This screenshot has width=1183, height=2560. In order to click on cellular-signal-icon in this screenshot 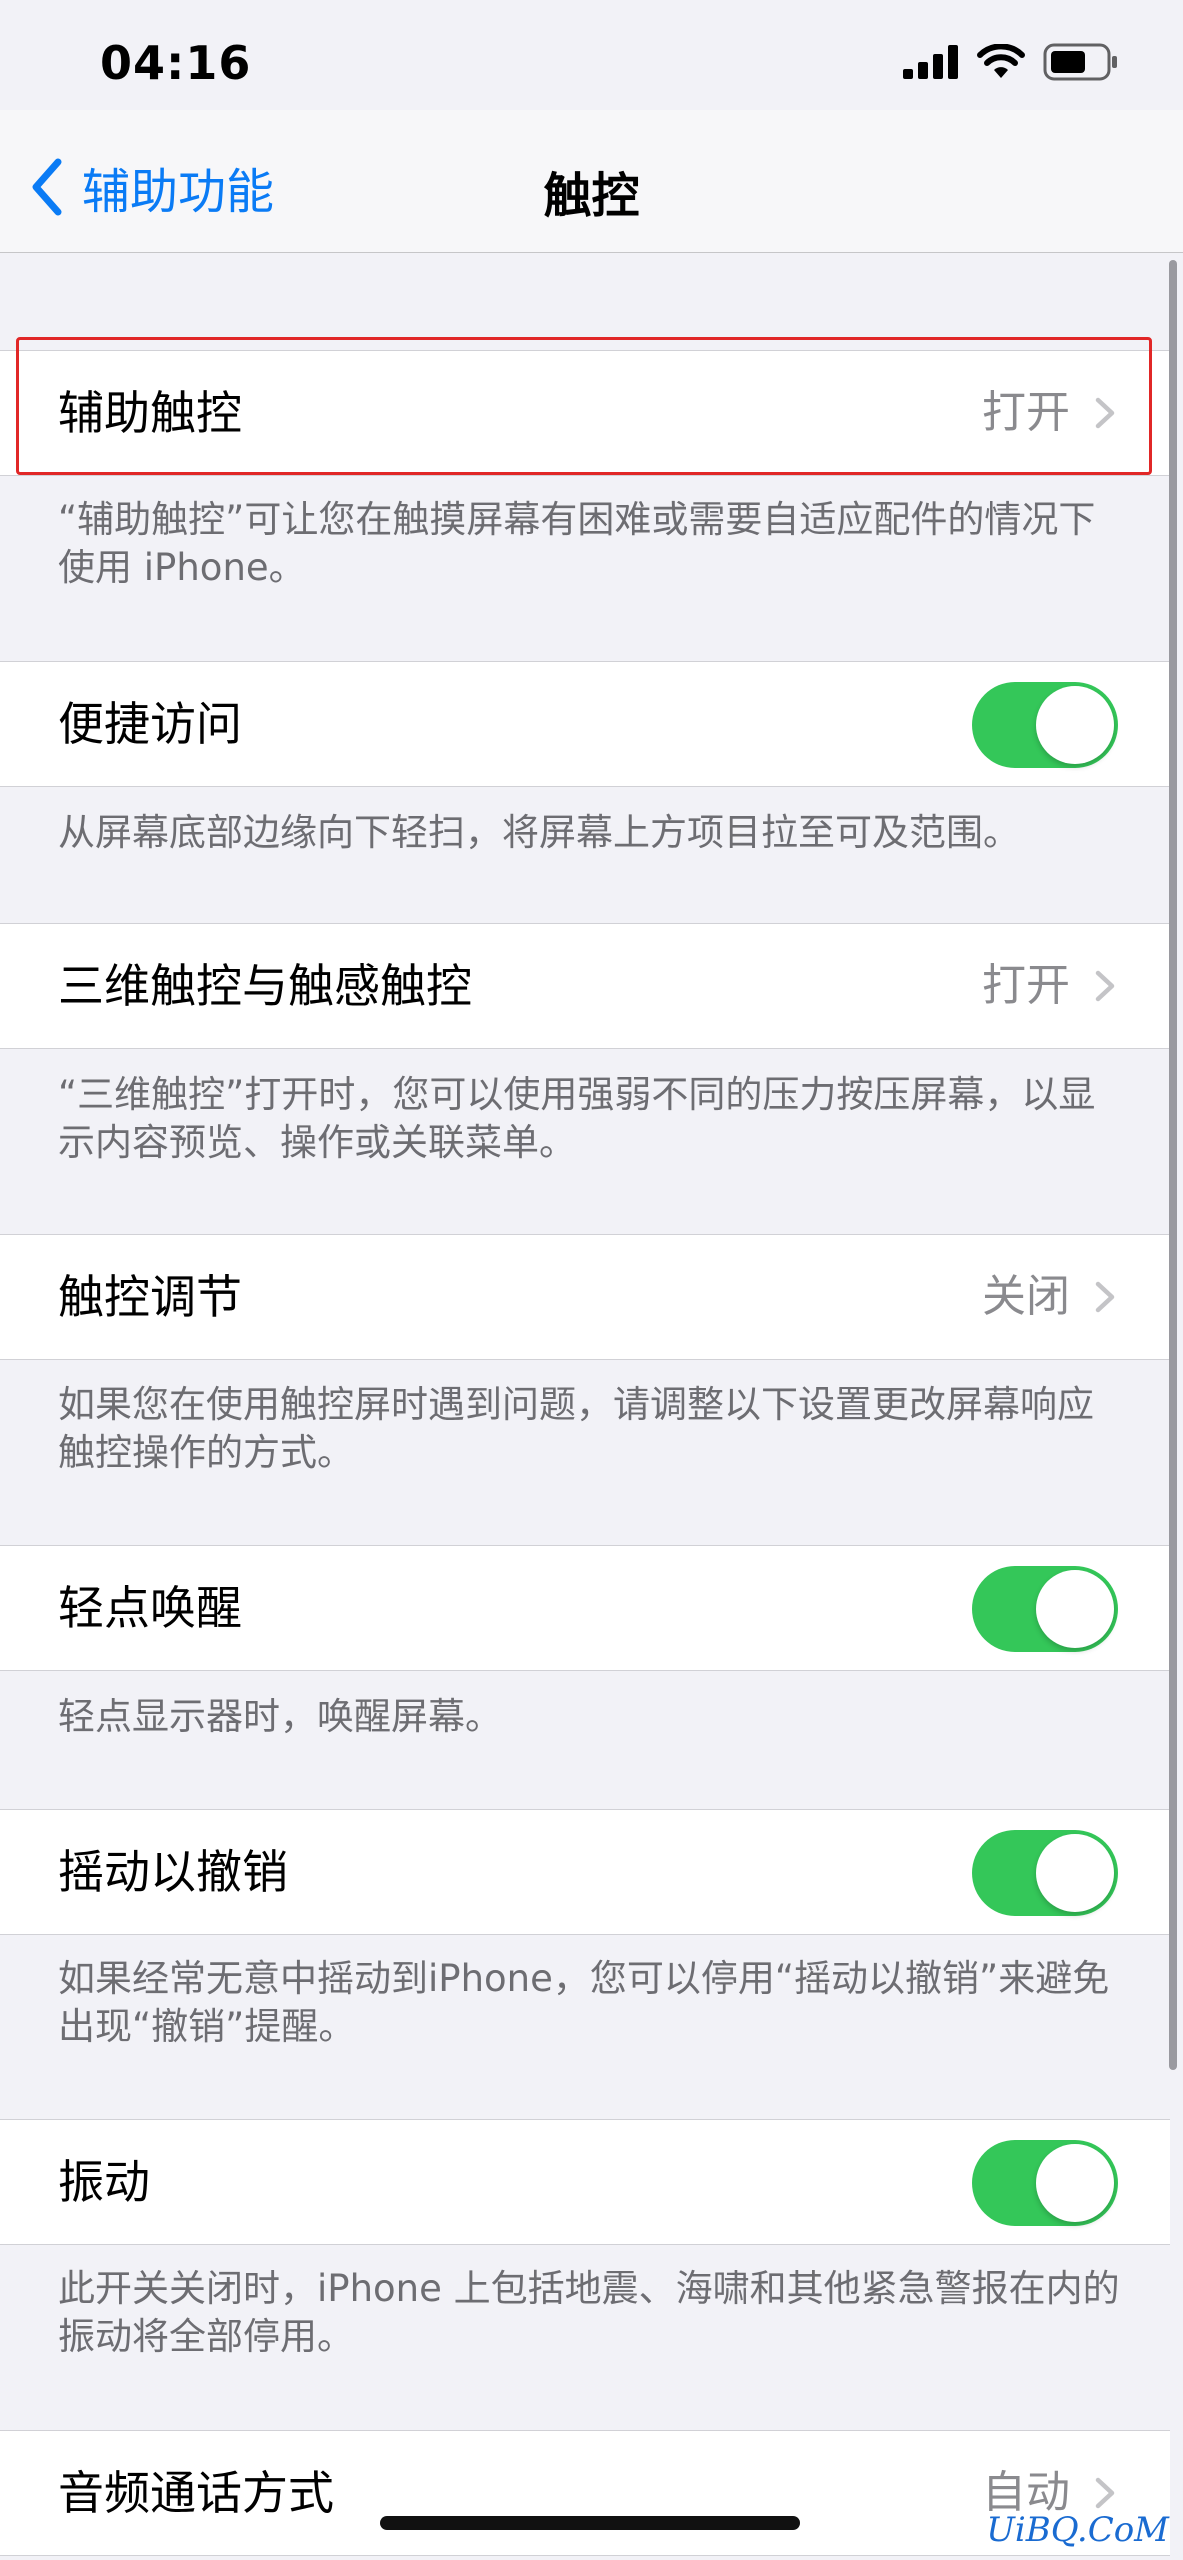, I will do `click(930, 62)`.